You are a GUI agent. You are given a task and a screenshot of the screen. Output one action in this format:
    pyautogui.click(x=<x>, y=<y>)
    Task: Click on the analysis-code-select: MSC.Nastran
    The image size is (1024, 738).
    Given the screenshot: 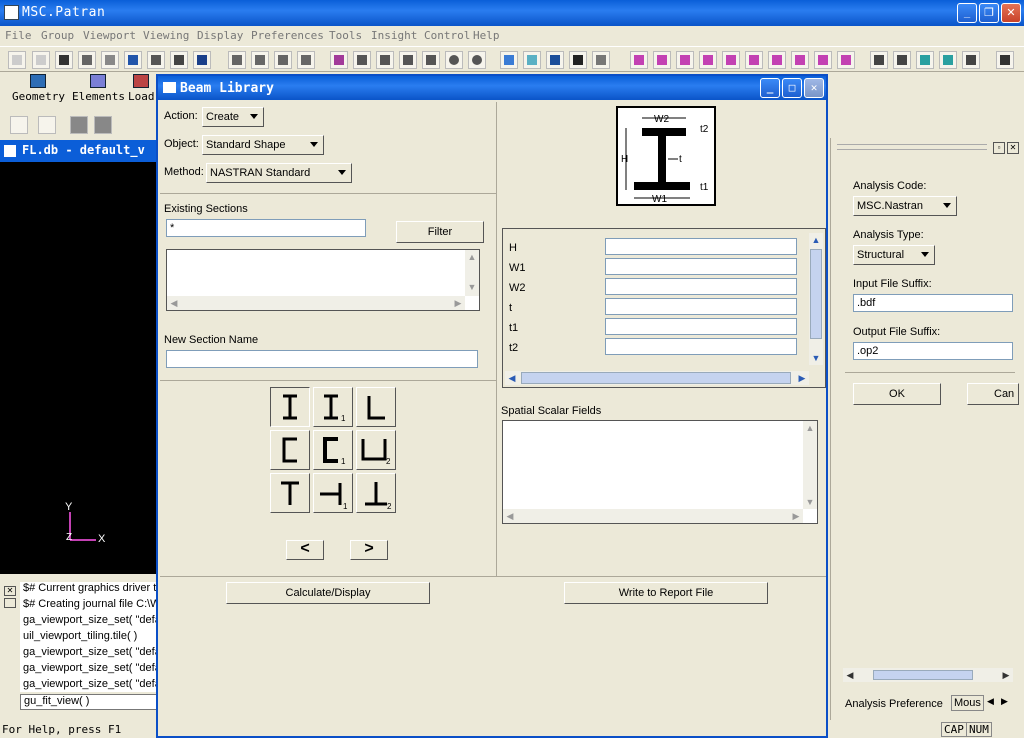 What is the action you would take?
    pyautogui.click(x=905, y=206)
    